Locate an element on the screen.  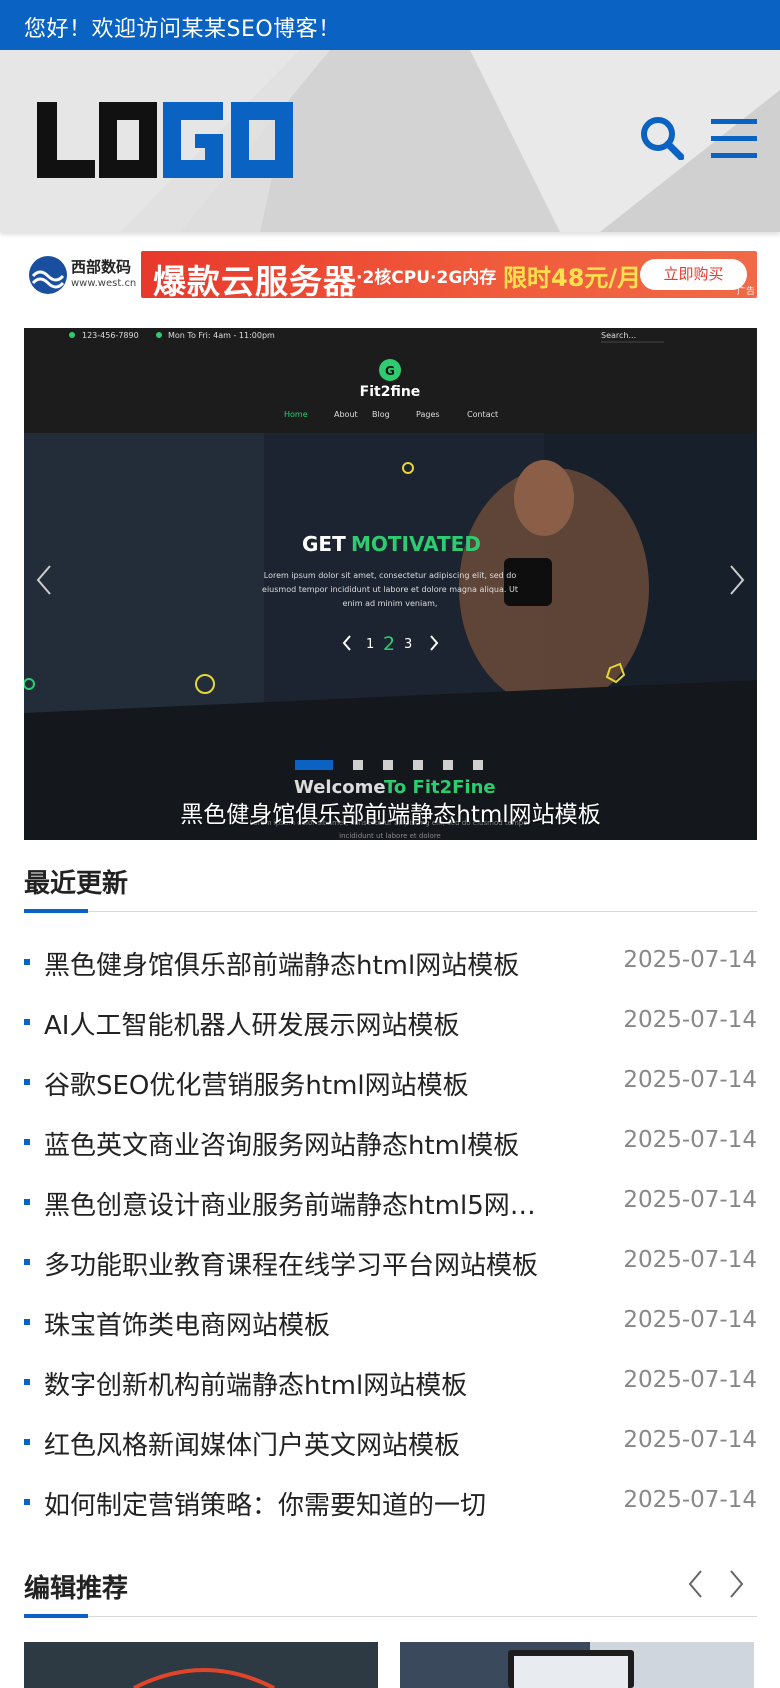
editor-prev-icon is located at coordinates (696, 1584).